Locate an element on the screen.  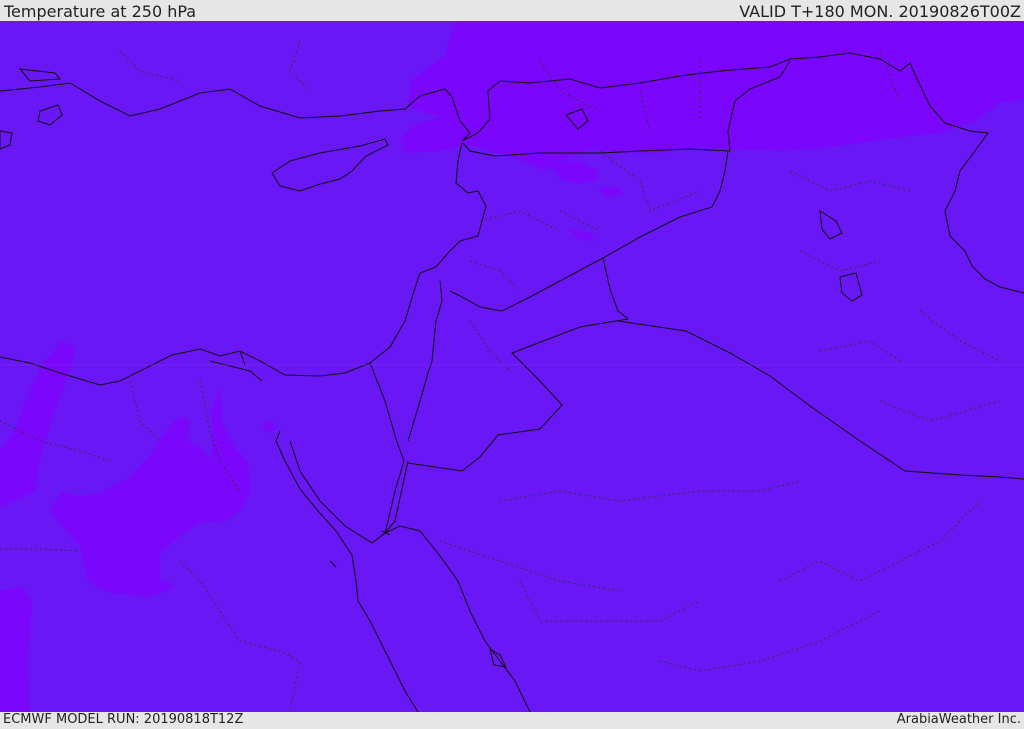
contour-region-west-edge is located at coordinates (16, 649).